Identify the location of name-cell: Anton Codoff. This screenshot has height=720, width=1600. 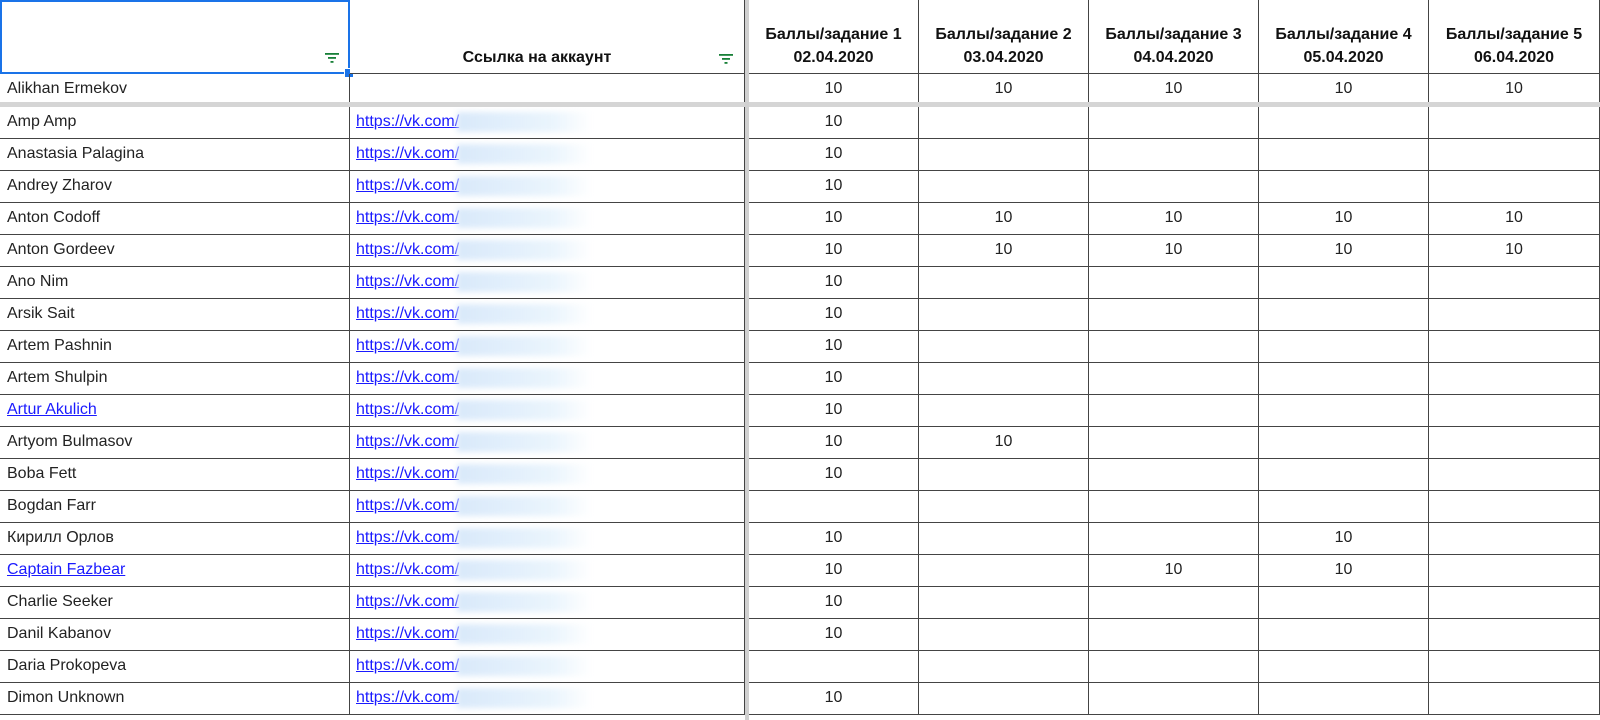
(175, 219).